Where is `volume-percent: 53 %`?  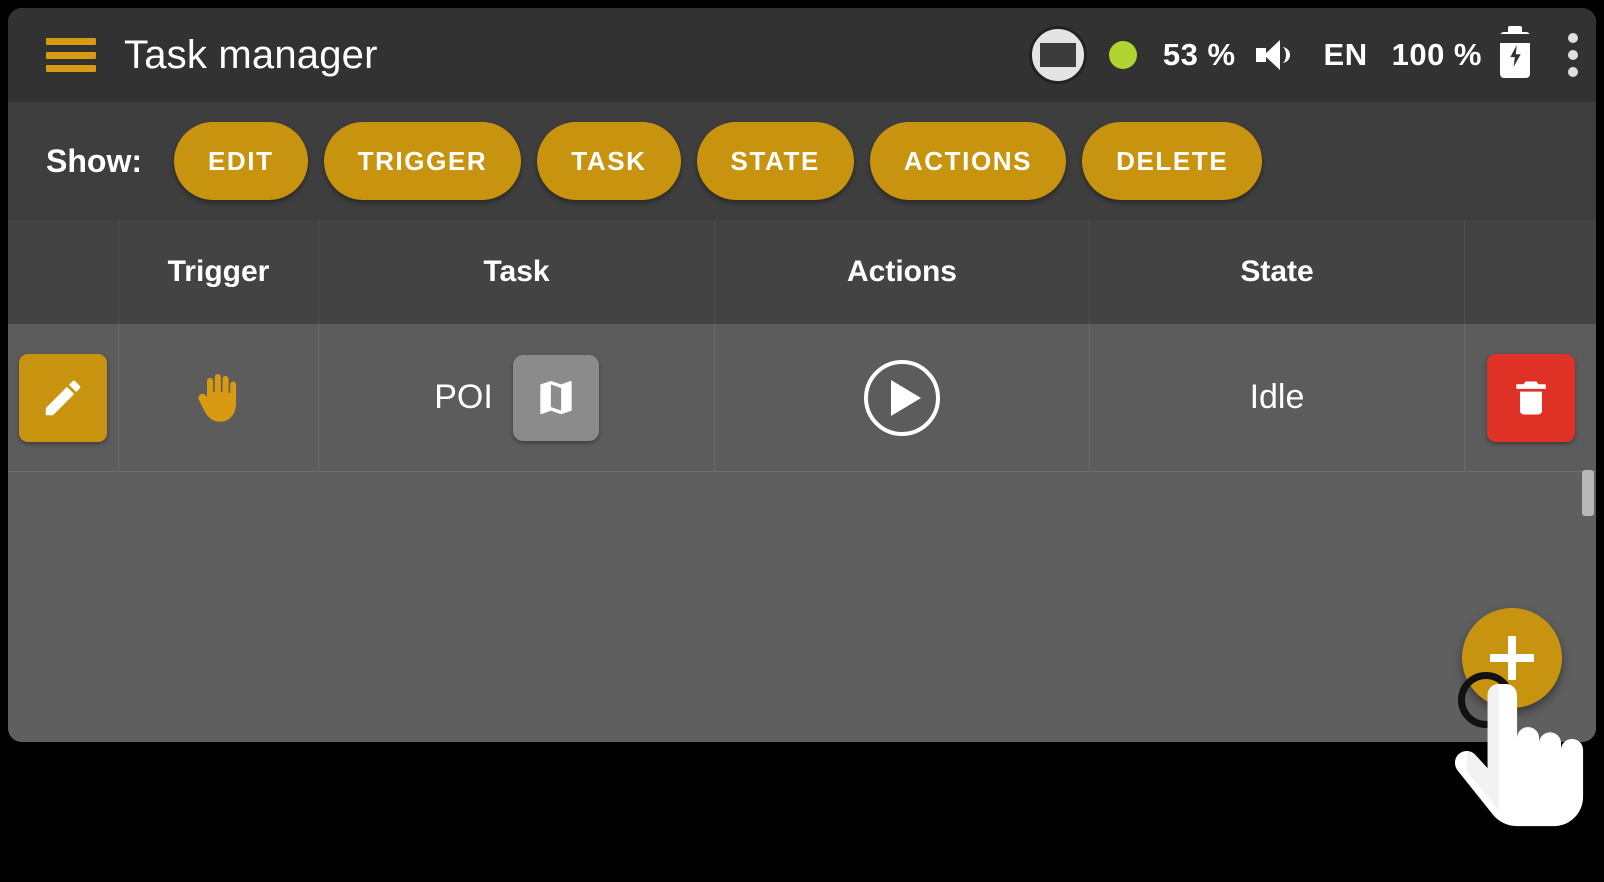
volume-percent: 53 % is located at coordinates (1199, 54).